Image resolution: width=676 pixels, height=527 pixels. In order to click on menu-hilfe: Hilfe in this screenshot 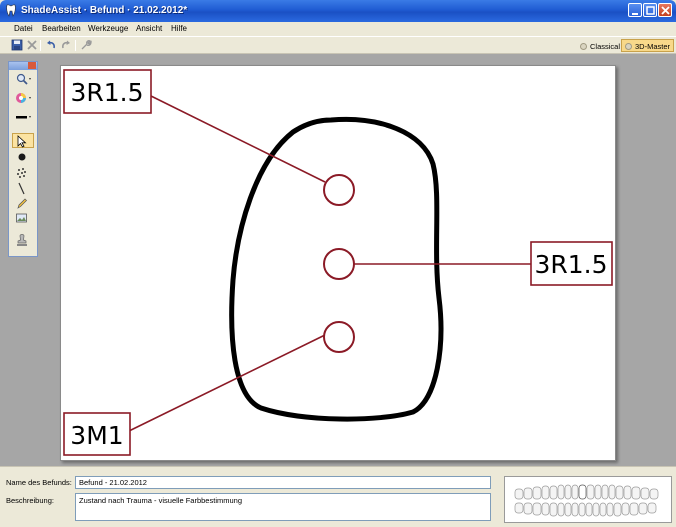, I will do `click(179, 28)`.